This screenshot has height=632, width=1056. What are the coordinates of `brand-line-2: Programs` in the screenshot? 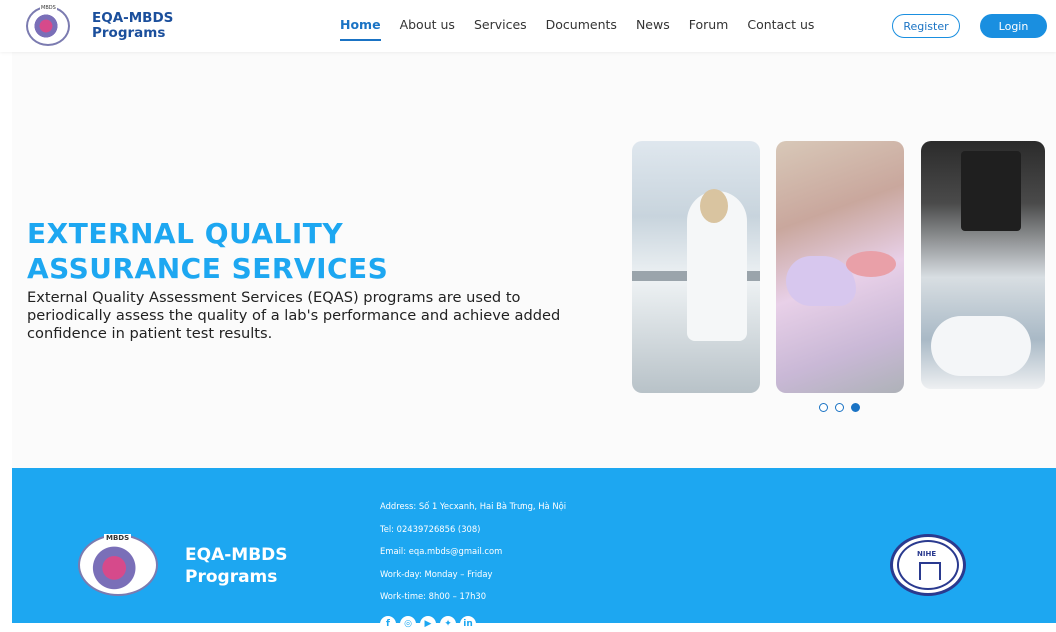 It's located at (129, 33).